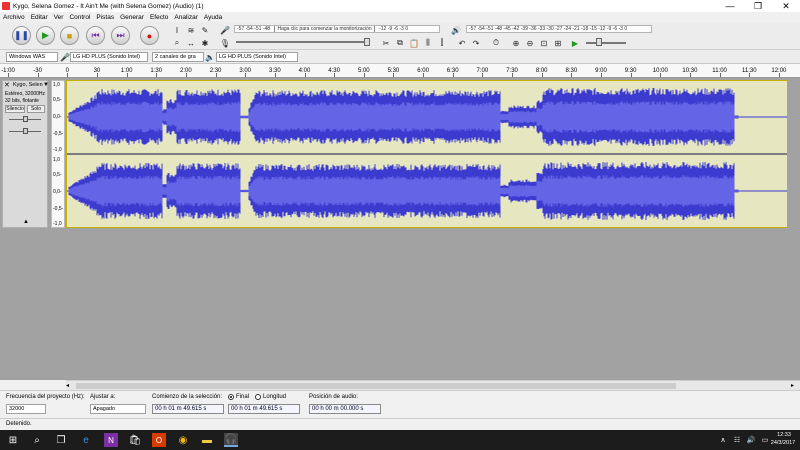  Describe the element at coordinates (257, 57) in the screenshot. I see `output-device-select: LG HD PLUS (Sonido Intel)` at that location.